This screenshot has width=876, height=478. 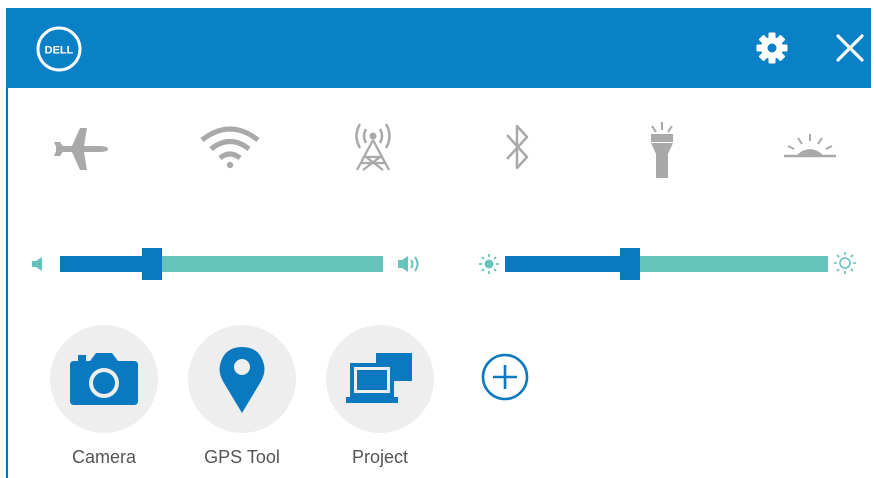 I want to click on bluetooth-icon, so click(x=517, y=147).